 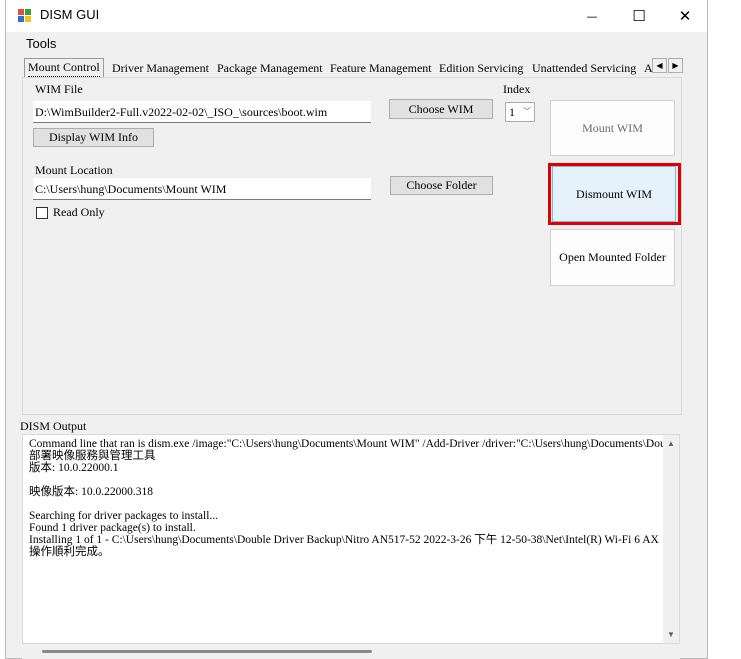 I want to click on output-horizontal-scrollbar, so click(x=351, y=652).